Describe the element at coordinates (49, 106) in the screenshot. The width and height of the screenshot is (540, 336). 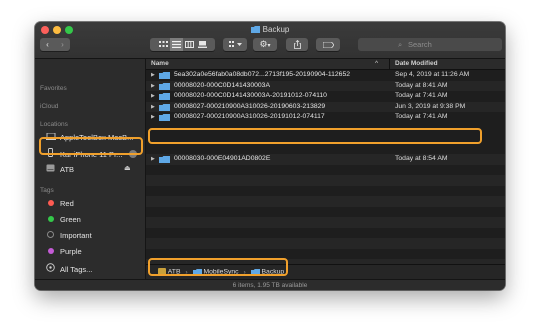
I see `sidebar-section-icloud: iCloud` at that location.